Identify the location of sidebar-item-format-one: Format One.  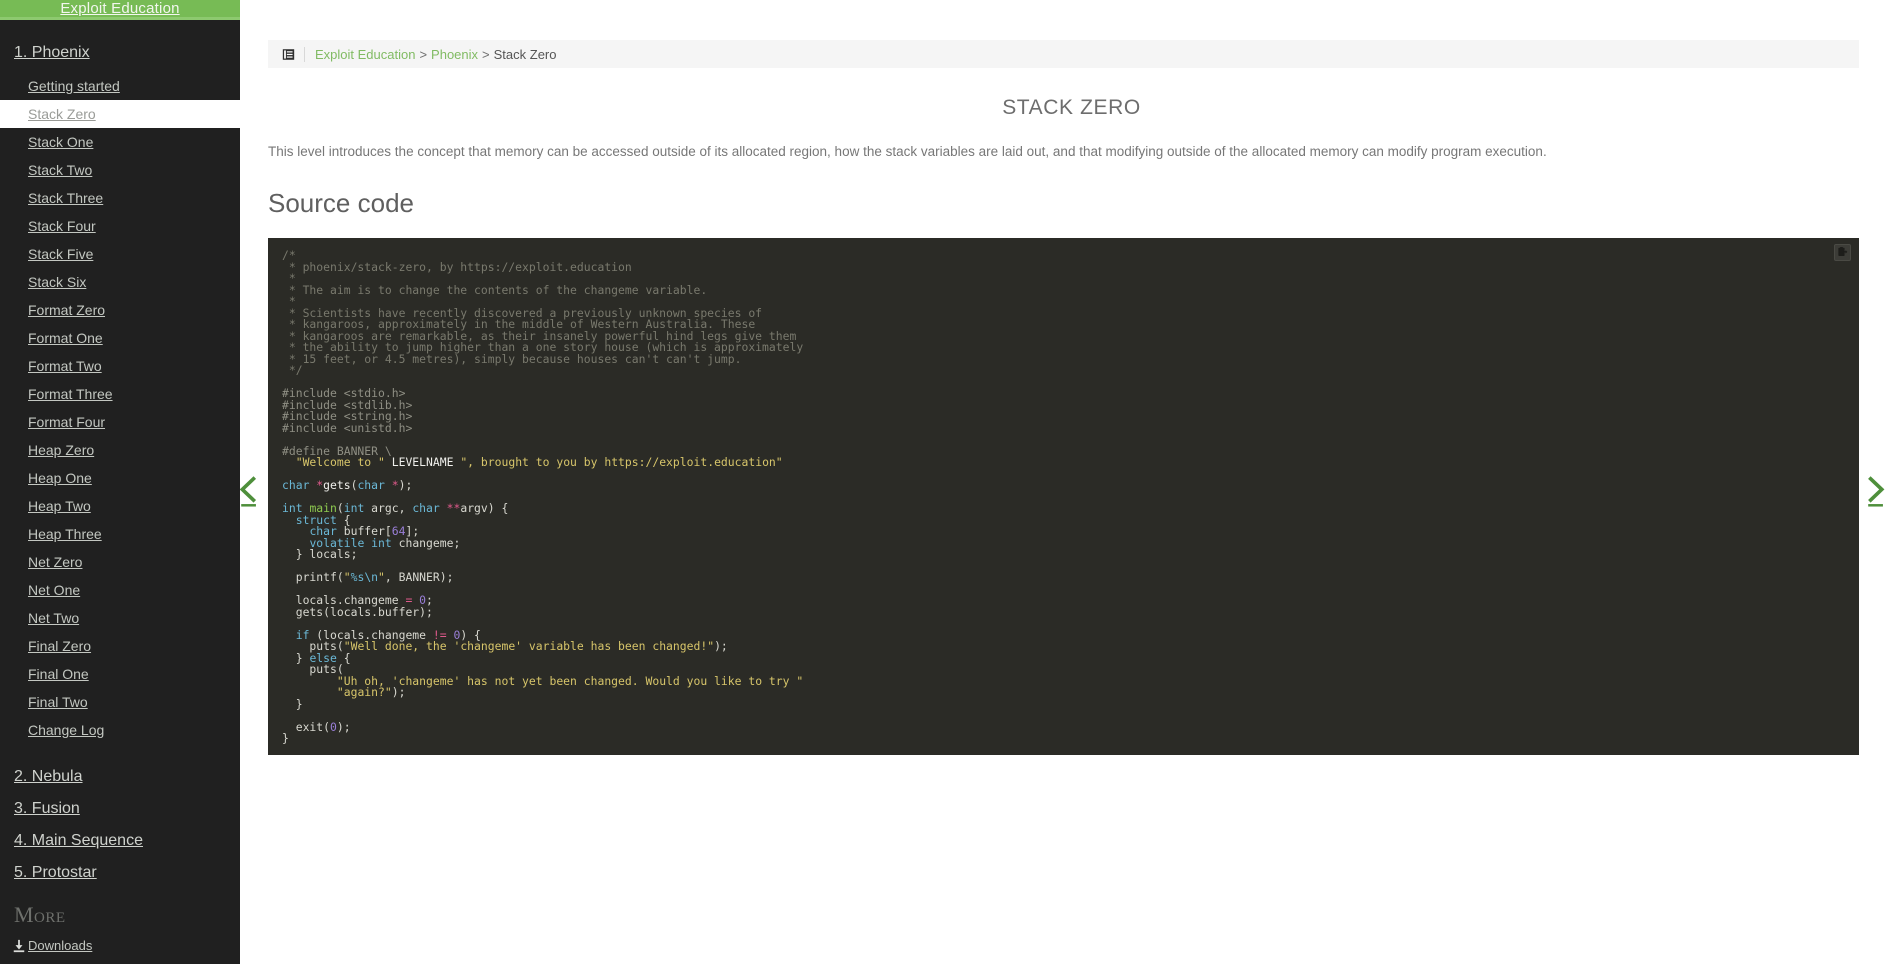
(120, 338).